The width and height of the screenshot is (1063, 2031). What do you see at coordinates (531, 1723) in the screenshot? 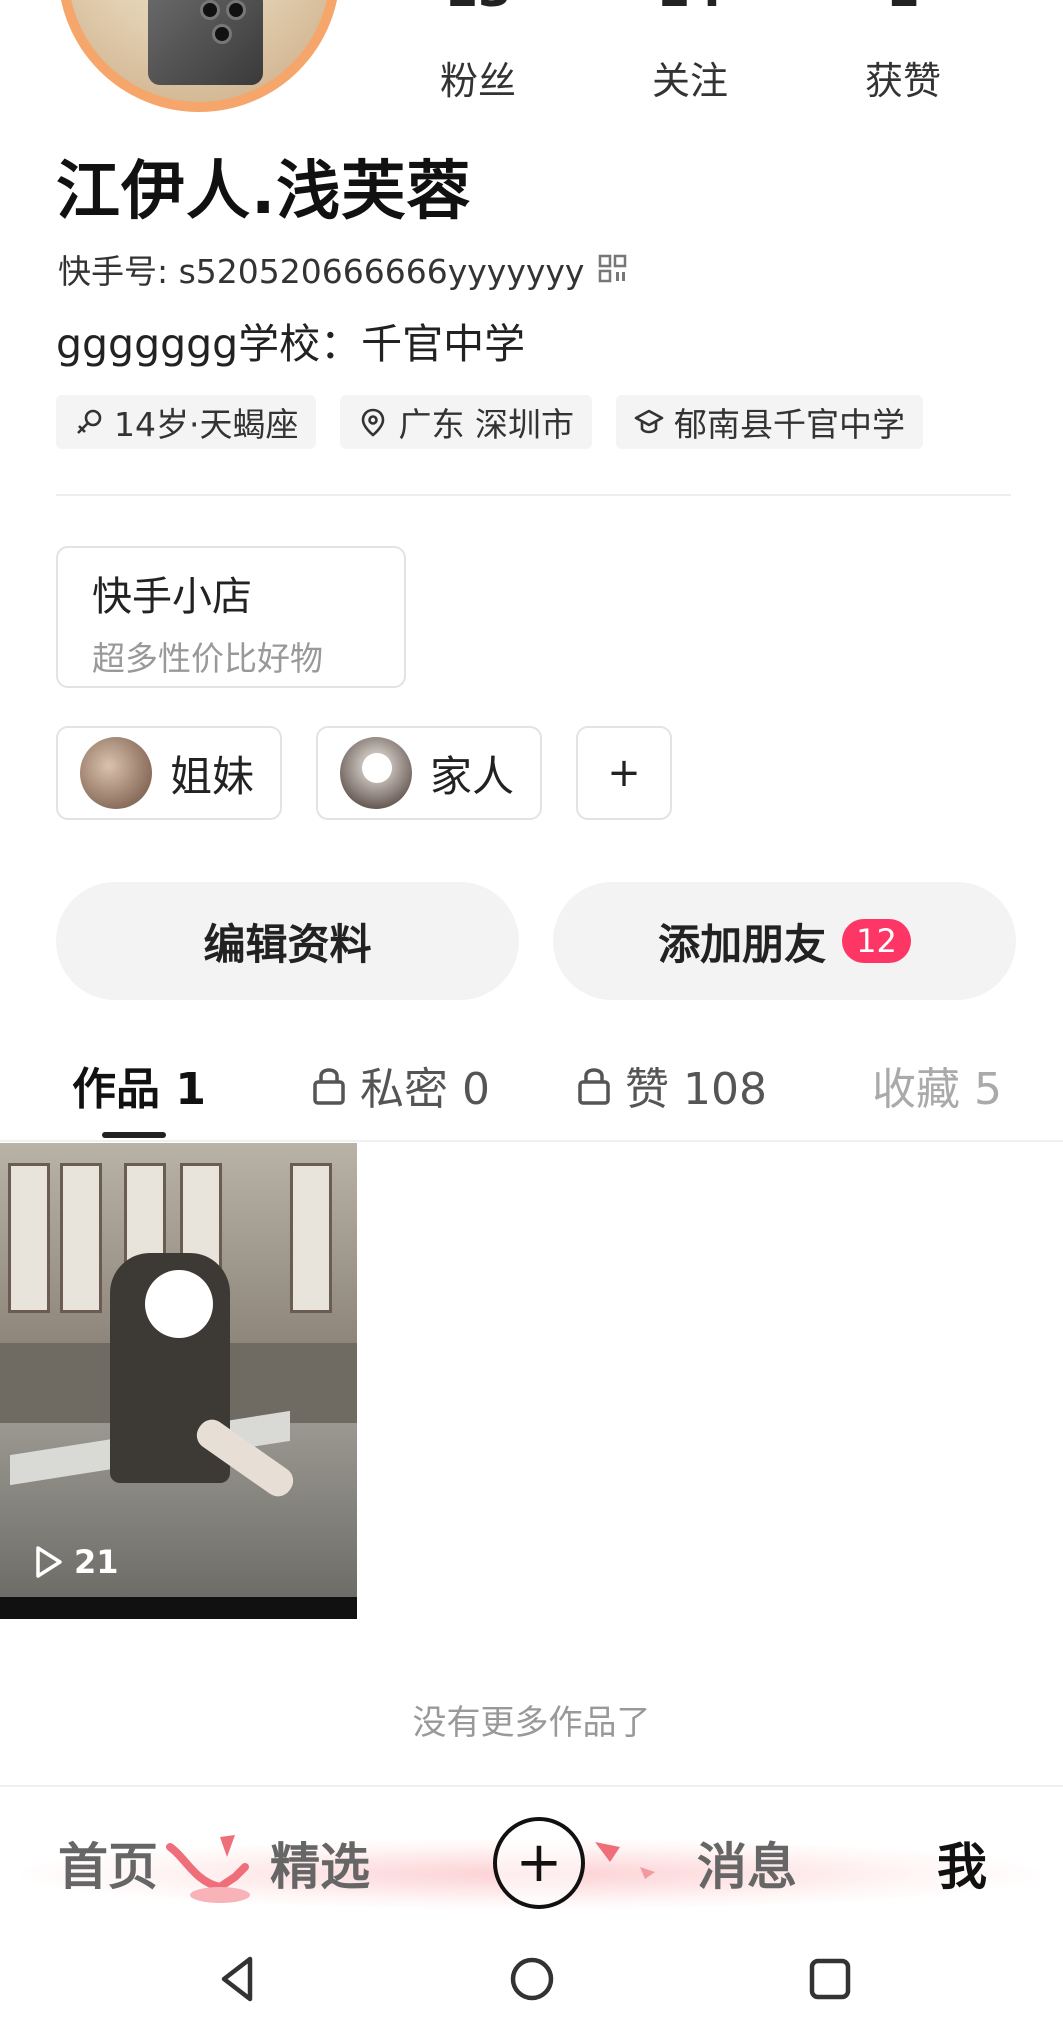
I see `no-more-works-text: 没有更多作品了` at bounding box center [531, 1723].